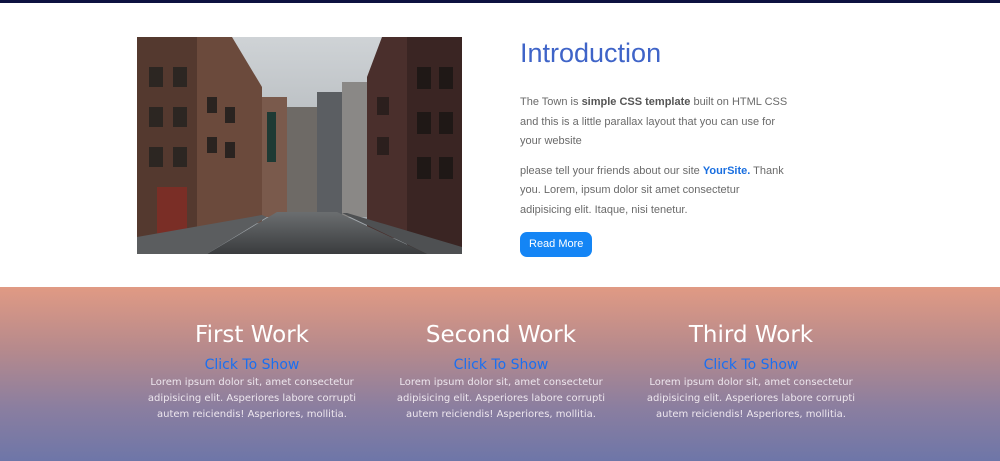 This screenshot has width=1000, height=461. What do you see at coordinates (551, 102) in the screenshot?
I see `intro-p1-prefix: The Town is` at bounding box center [551, 102].